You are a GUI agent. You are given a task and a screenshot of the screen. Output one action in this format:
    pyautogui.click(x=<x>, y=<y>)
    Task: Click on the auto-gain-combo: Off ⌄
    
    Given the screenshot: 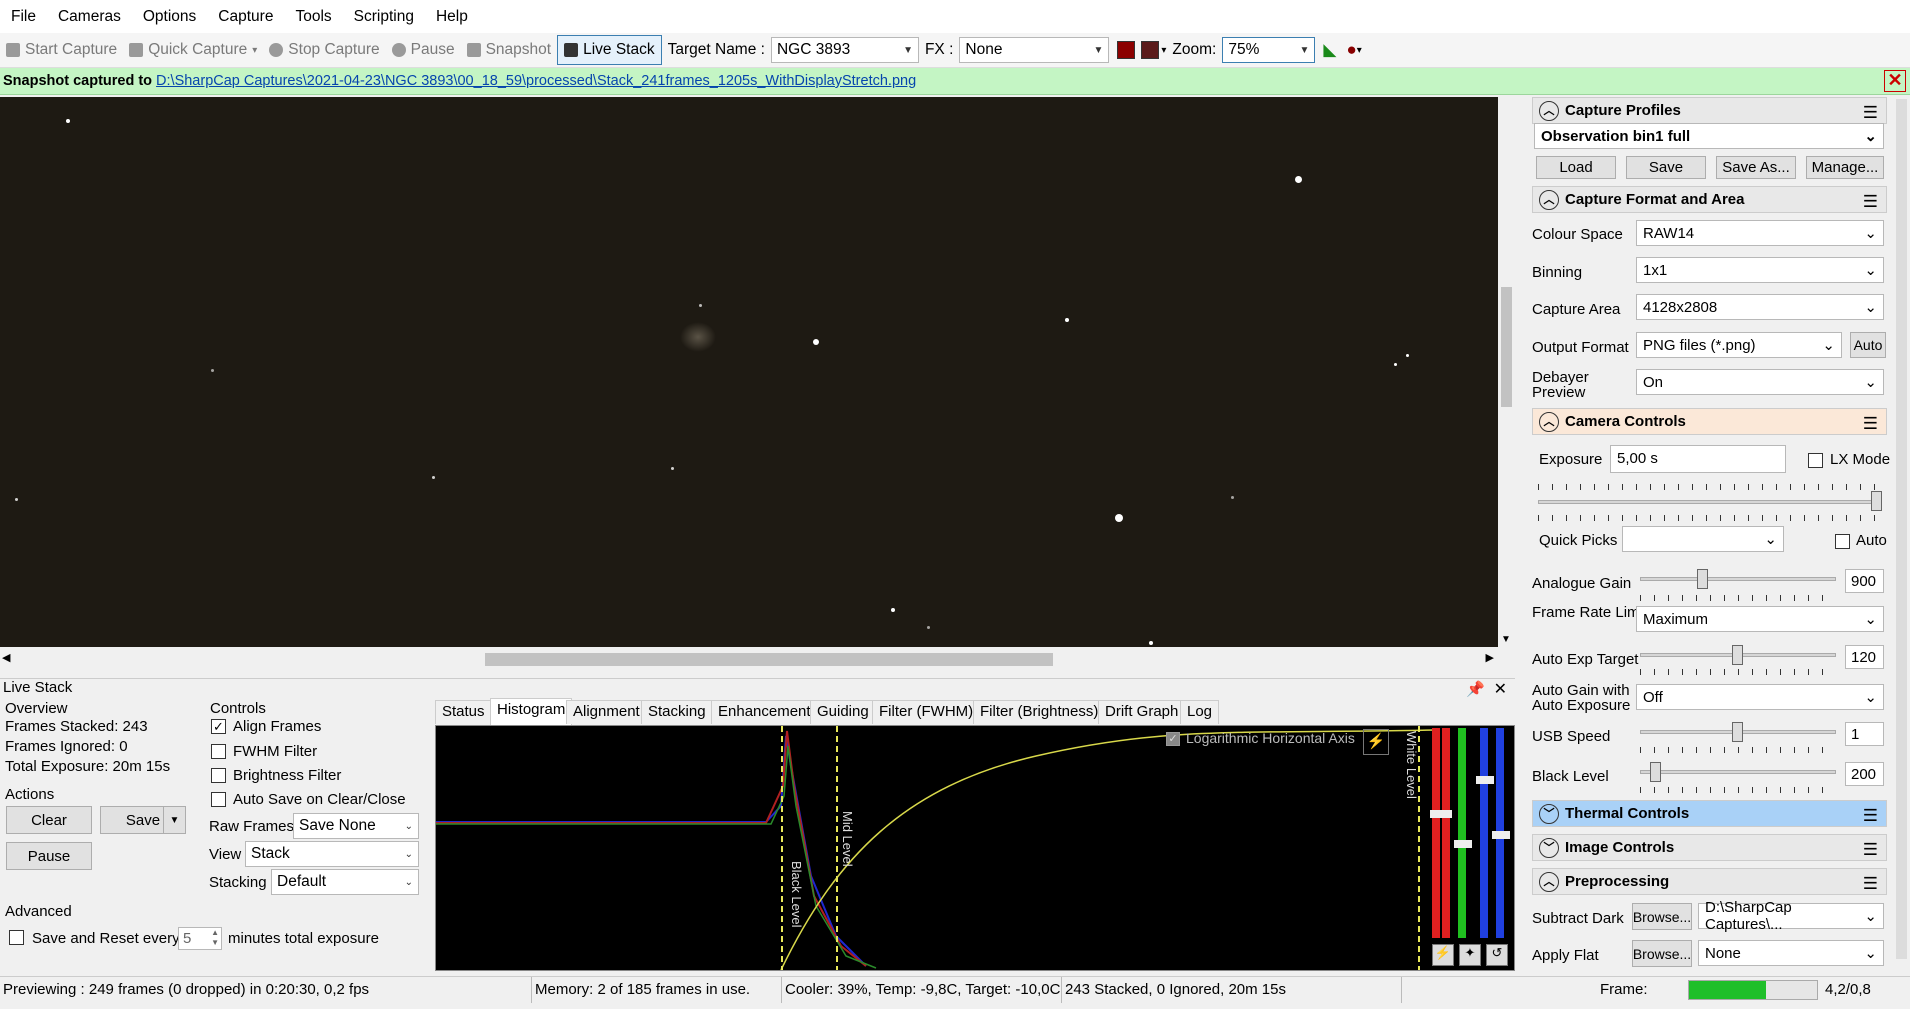 What is the action you would take?
    pyautogui.click(x=1760, y=697)
    